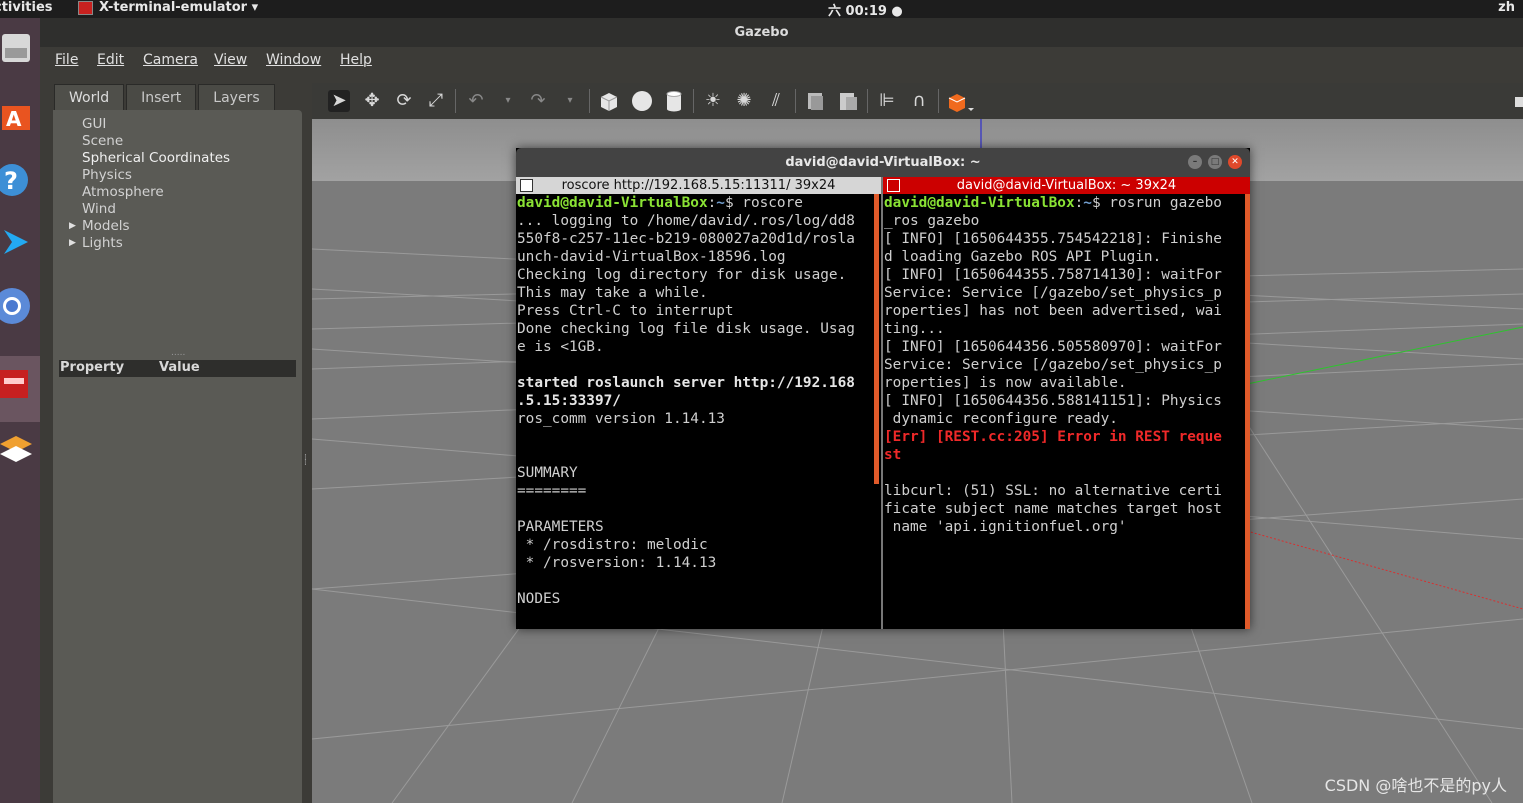 The width and height of the screenshot is (1523, 803). Describe the element at coordinates (1001, 419) in the screenshot. I see `output-line: dynamic reconfigure ready.` at that location.